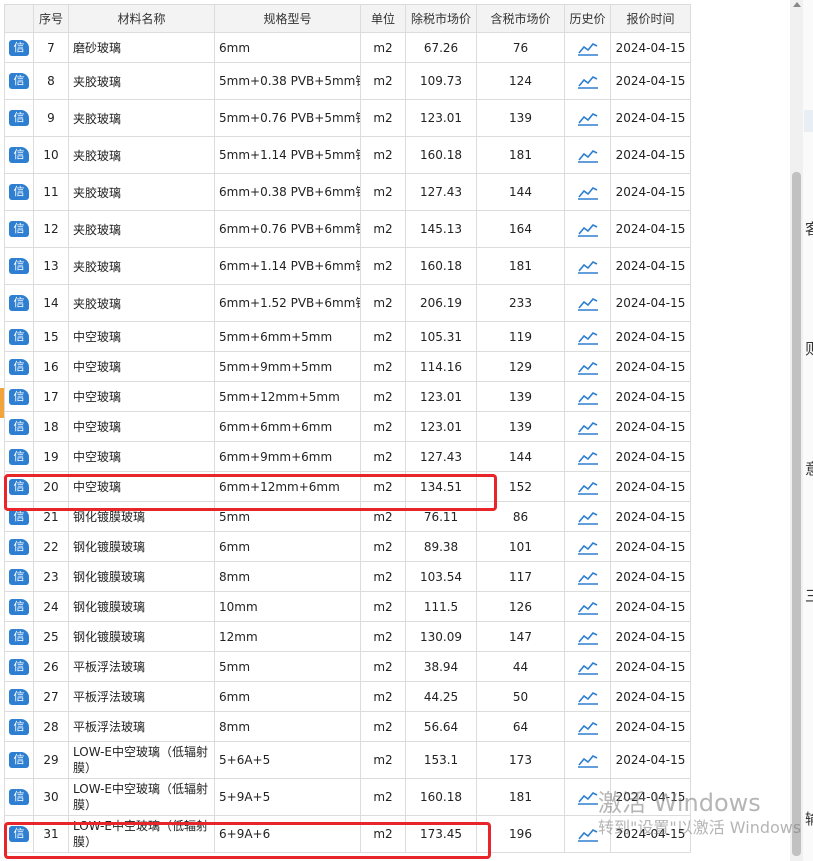  Describe the element at coordinates (797, 4) in the screenshot. I see `scroll-up-arrow-icon` at that location.